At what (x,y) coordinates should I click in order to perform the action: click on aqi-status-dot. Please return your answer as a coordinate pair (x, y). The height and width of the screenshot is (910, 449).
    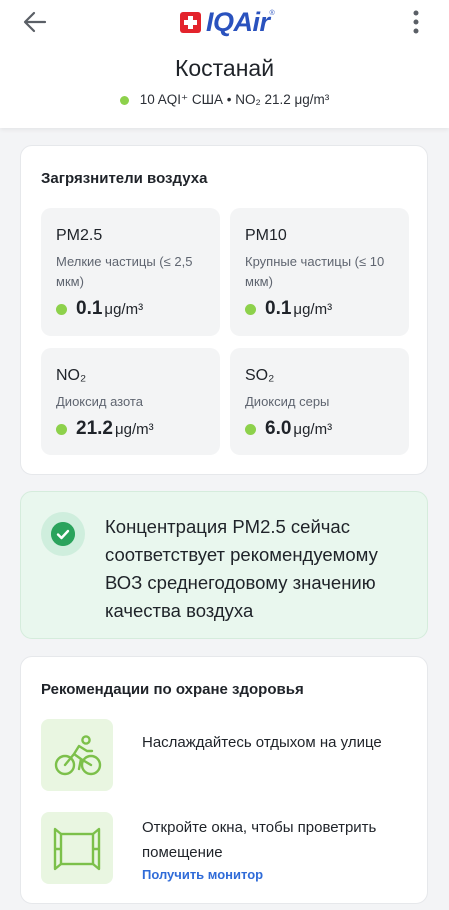
    Looking at the image, I should click on (124, 100).